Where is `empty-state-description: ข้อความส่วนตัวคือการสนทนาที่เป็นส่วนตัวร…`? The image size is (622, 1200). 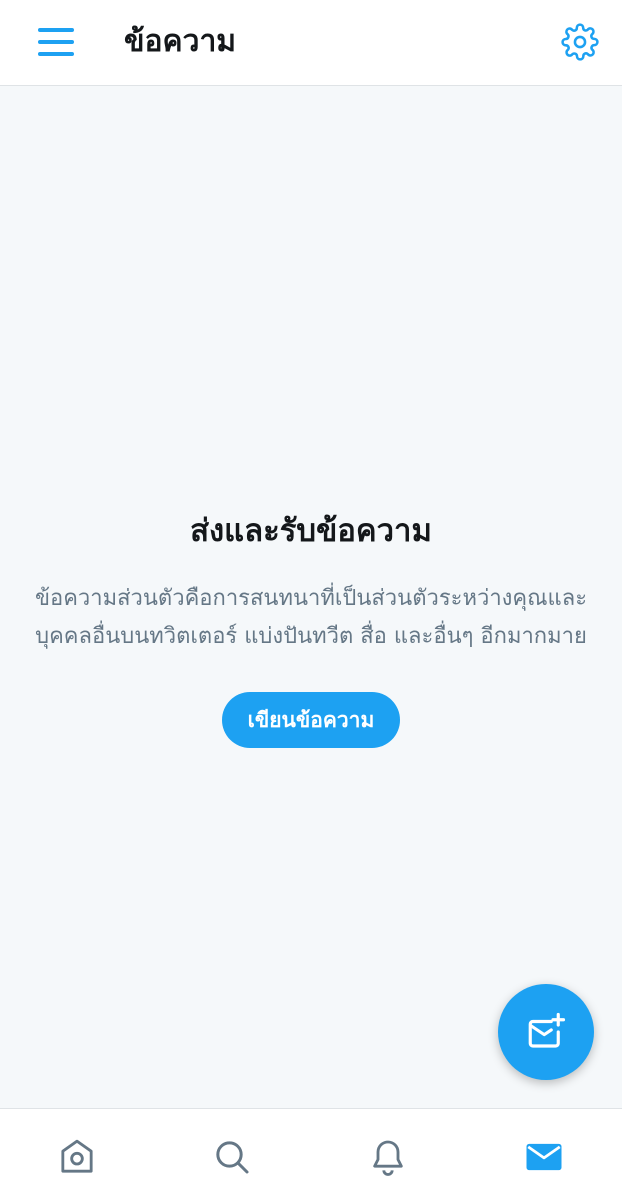 empty-state-description: ข้อความส่วนตัวคือการสนทนาที่เป็นส่วนตัวร… is located at coordinates (311, 617).